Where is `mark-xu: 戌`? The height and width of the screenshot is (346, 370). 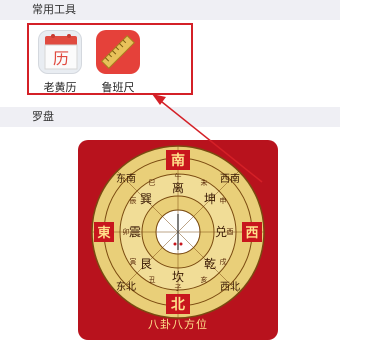
mark-xu: 戌 is located at coordinates (223, 261).